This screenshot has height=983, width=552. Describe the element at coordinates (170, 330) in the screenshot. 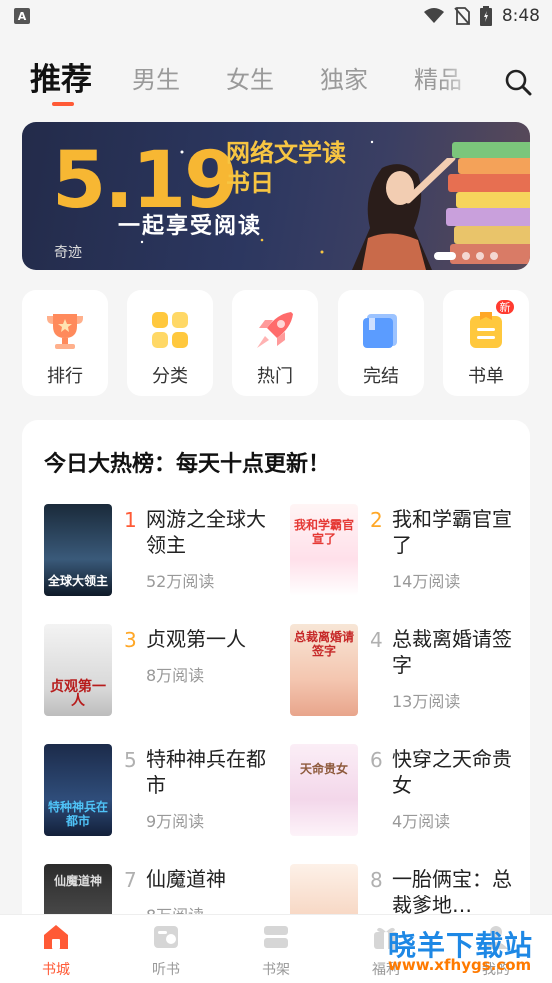

I see `grid-icon` at that location.